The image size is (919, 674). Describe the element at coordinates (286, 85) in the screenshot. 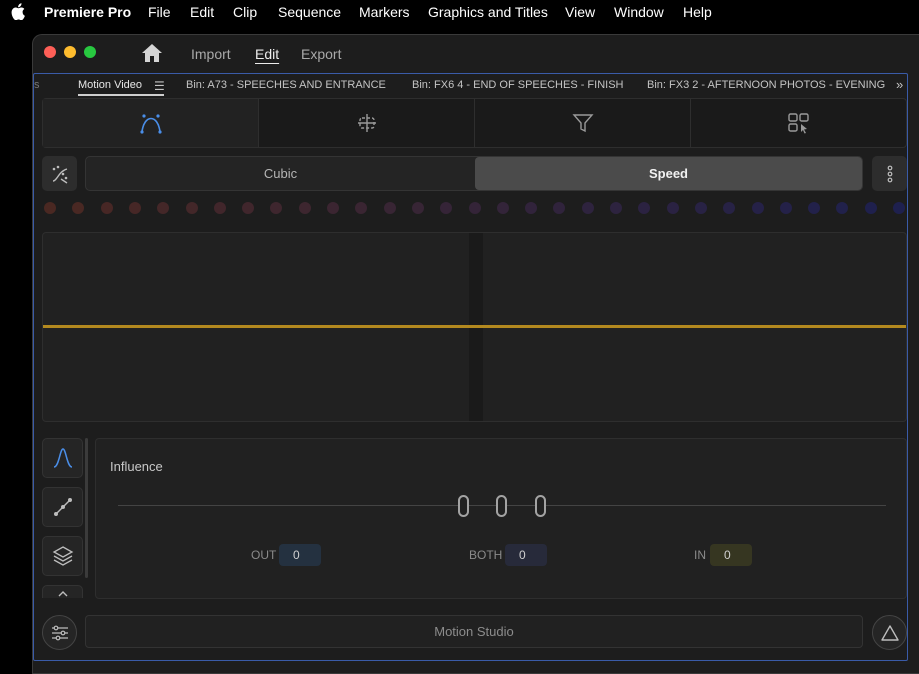

I see `tab-bin-a73: Bin: A73 - SPEECHES AND ENTRANCE` at that location.